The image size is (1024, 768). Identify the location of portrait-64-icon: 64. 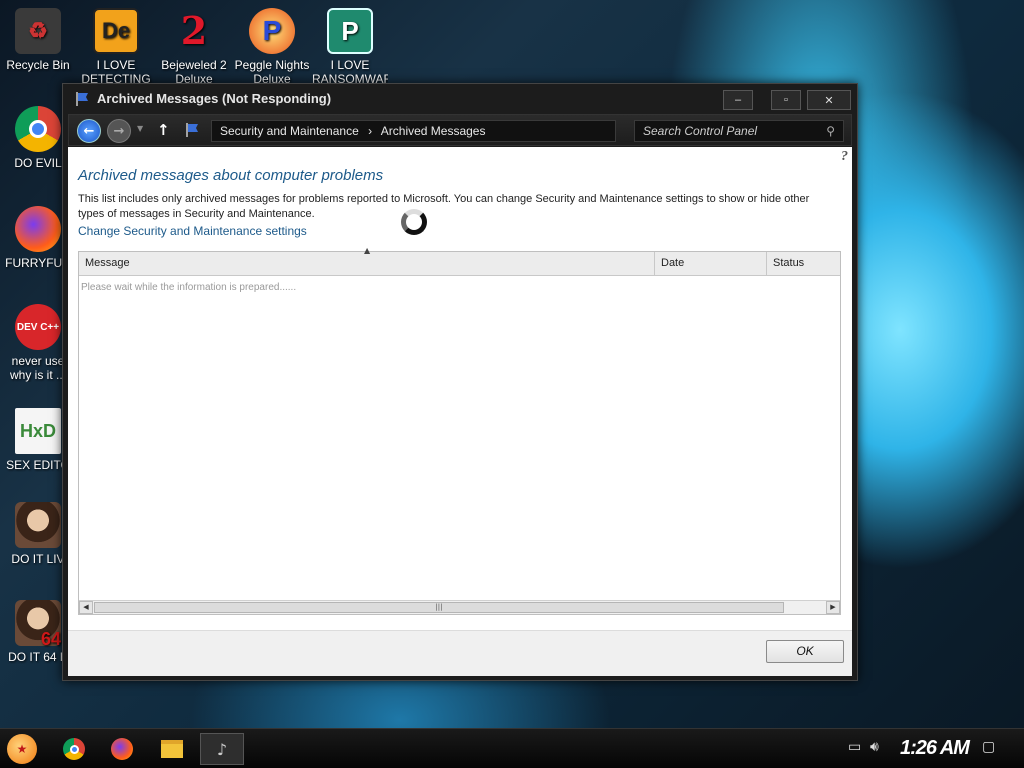
(38, 624).